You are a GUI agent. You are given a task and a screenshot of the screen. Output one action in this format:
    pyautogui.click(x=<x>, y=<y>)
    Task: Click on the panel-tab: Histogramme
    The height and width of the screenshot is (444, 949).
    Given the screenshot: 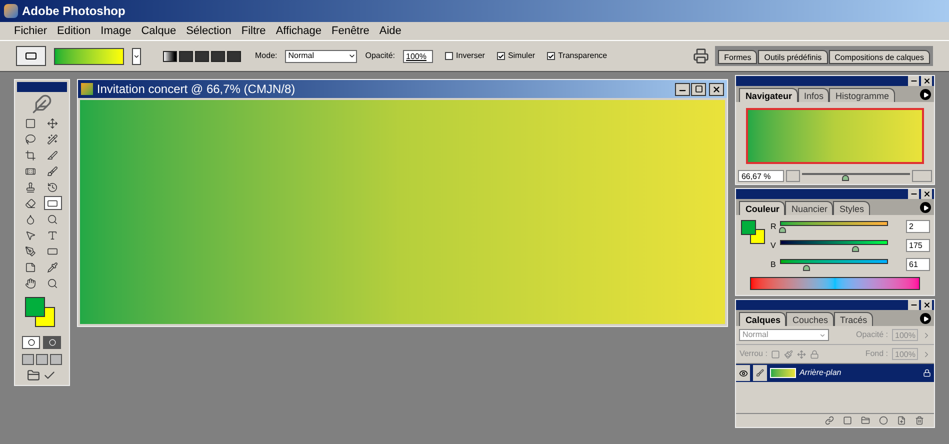 What is the action you would take?
    pyautogui.click(x=862, y=95)
    